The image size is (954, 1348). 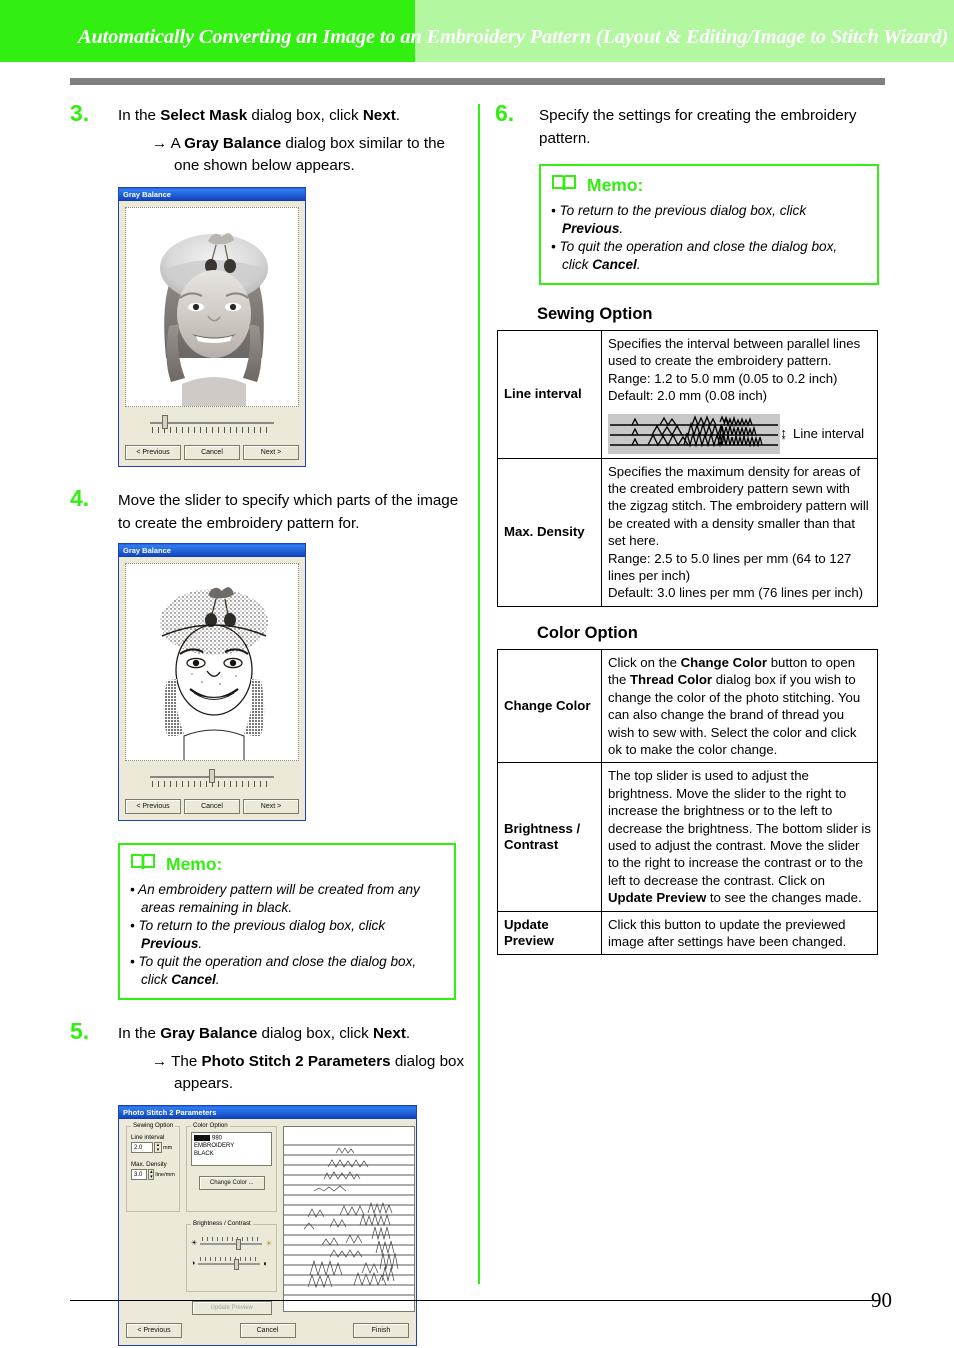 What do you see at coordinates (139, 1174) in the screenshot?
I see `max-density-value: 3.0` at bounding box center [139, 1174].